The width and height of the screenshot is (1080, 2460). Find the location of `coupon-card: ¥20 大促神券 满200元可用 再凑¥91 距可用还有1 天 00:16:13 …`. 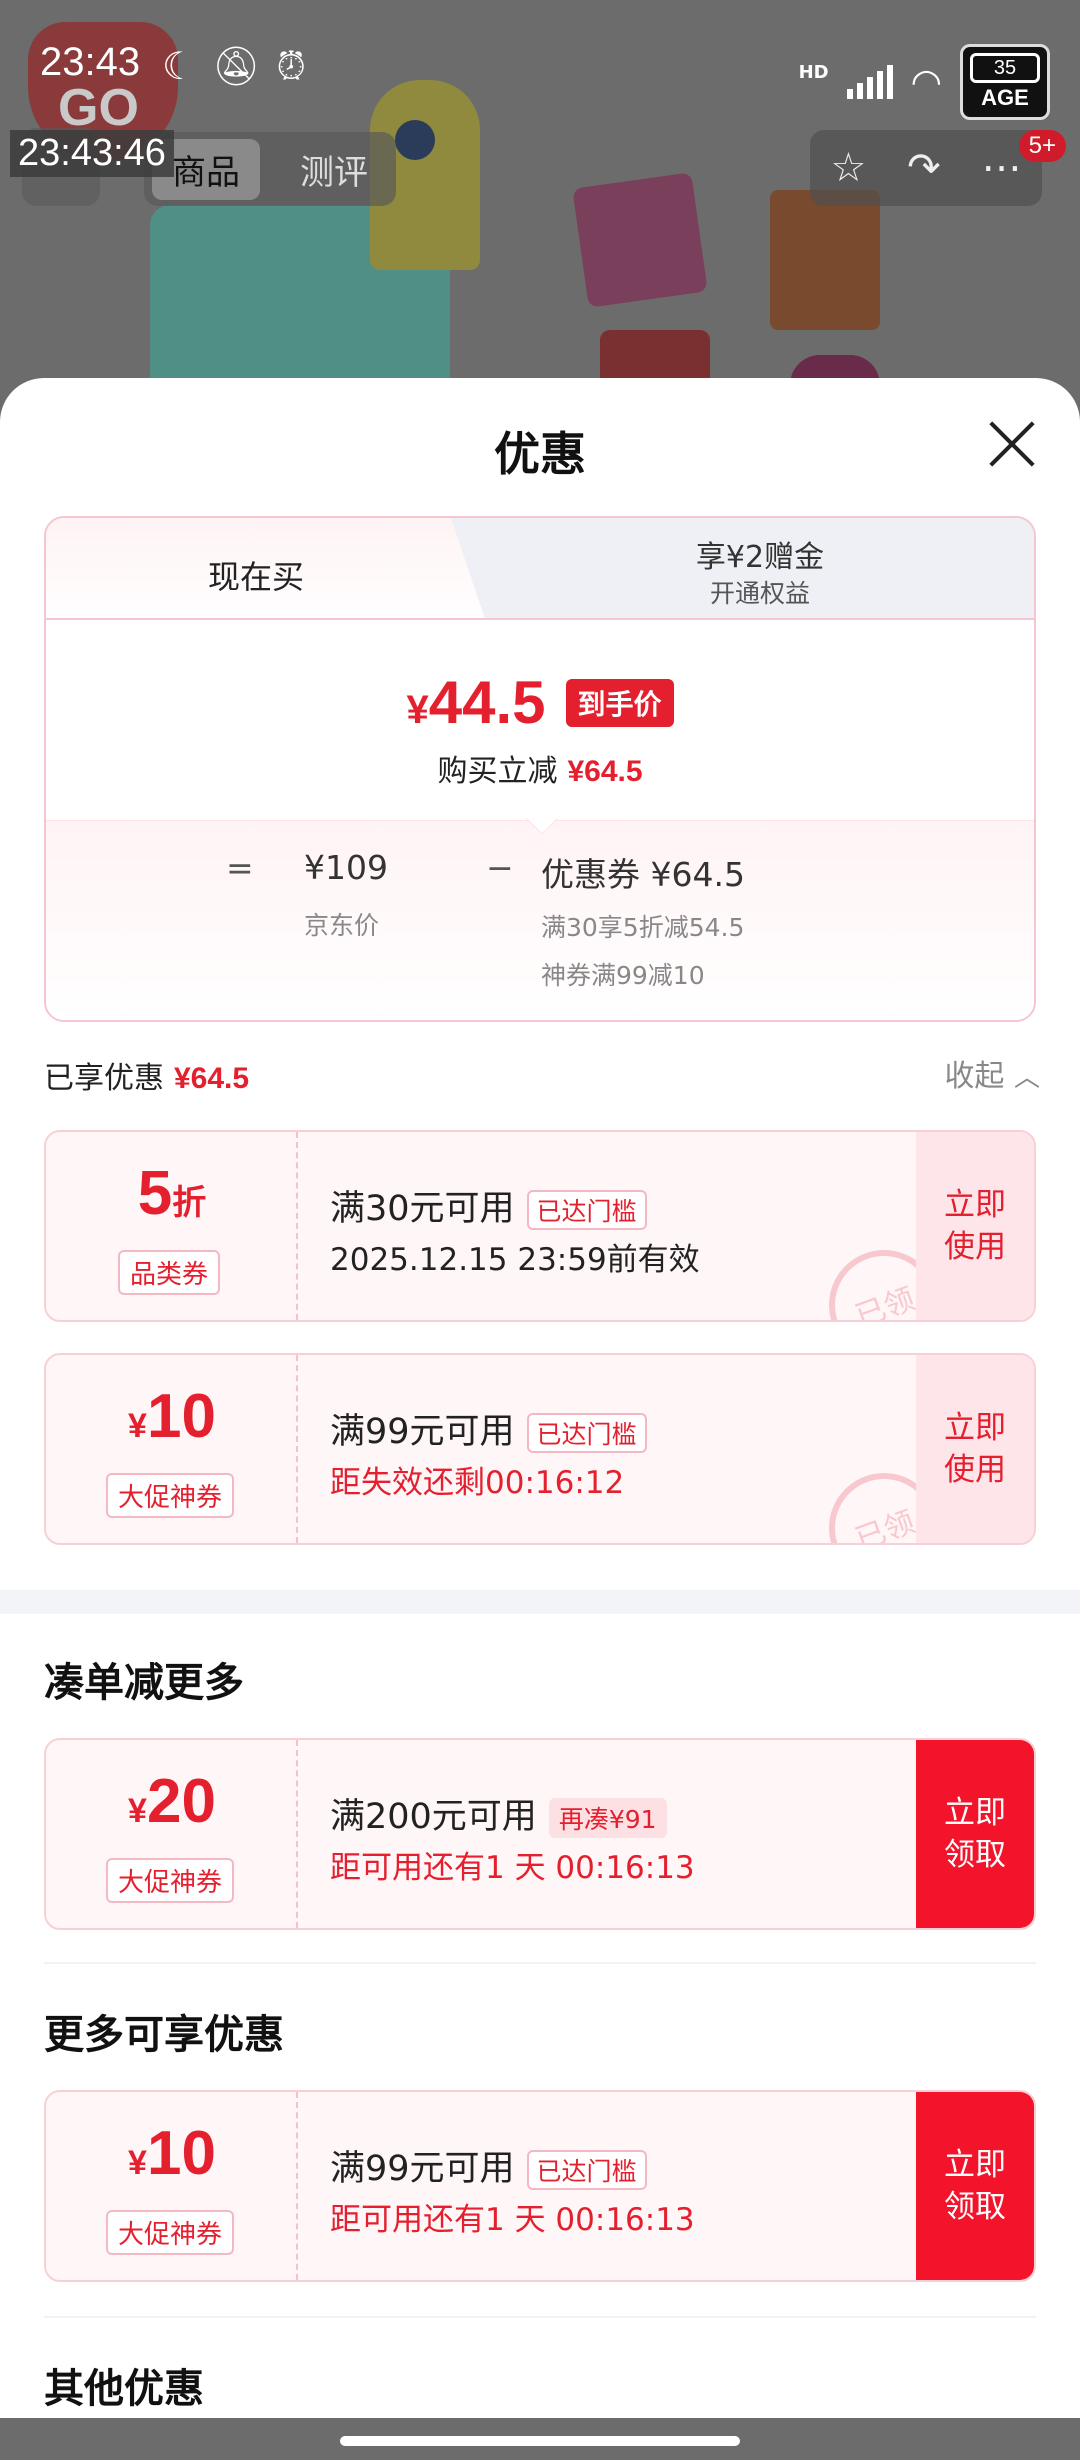

coupon-card: ¥20 大促神券 满200元可用 再凑¥91 距可用还有1 天 00:16:13 … is located at coordinates (540, 1834).